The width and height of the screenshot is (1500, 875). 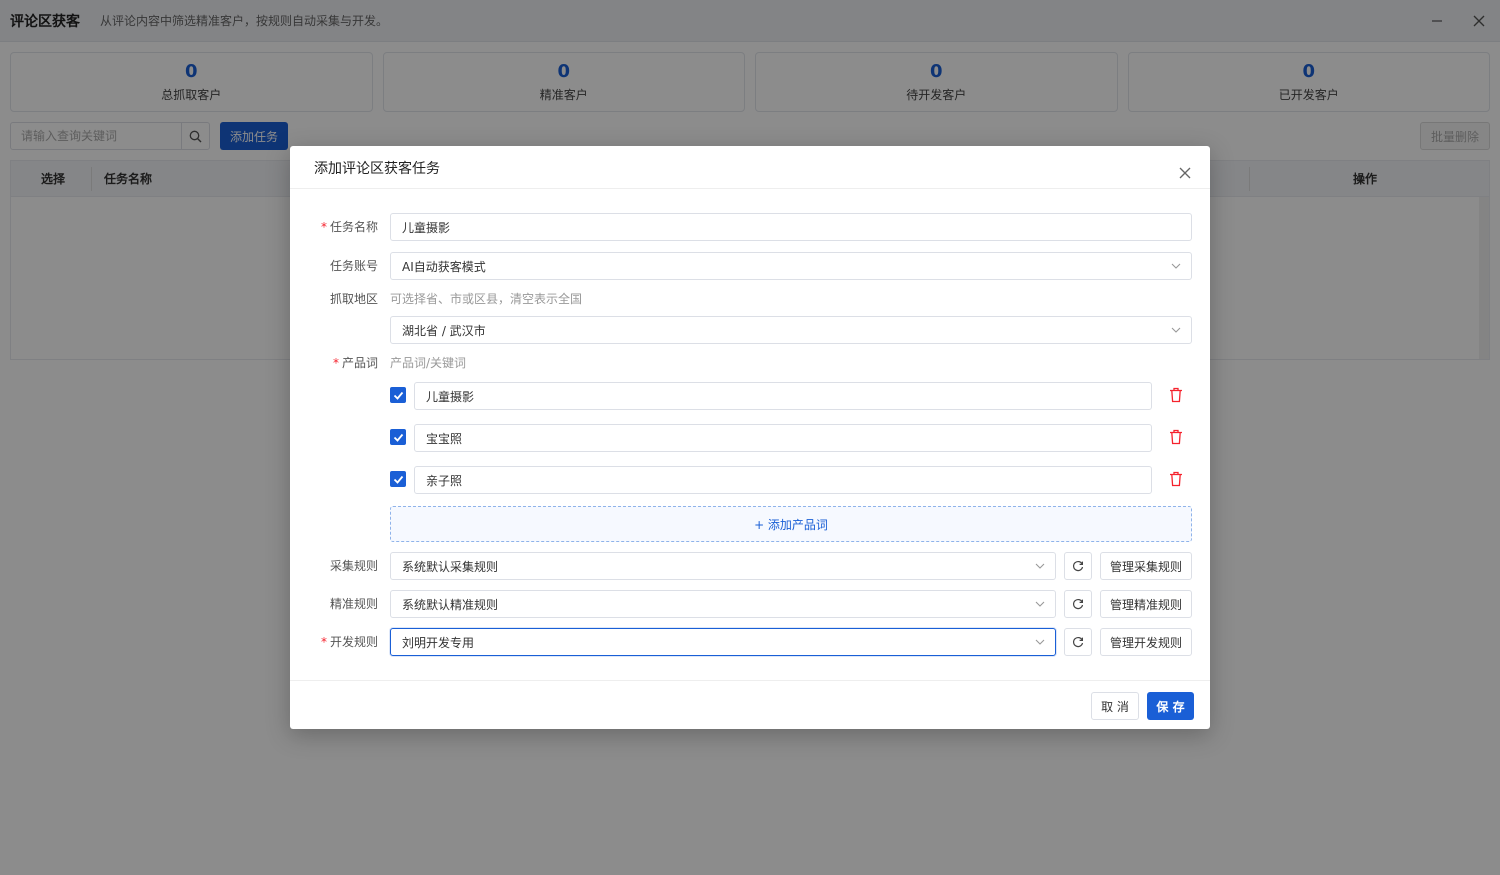 I want to click on region-hint: 可选择省、市或区县，清空表示全国, so click(x=486, y=299).